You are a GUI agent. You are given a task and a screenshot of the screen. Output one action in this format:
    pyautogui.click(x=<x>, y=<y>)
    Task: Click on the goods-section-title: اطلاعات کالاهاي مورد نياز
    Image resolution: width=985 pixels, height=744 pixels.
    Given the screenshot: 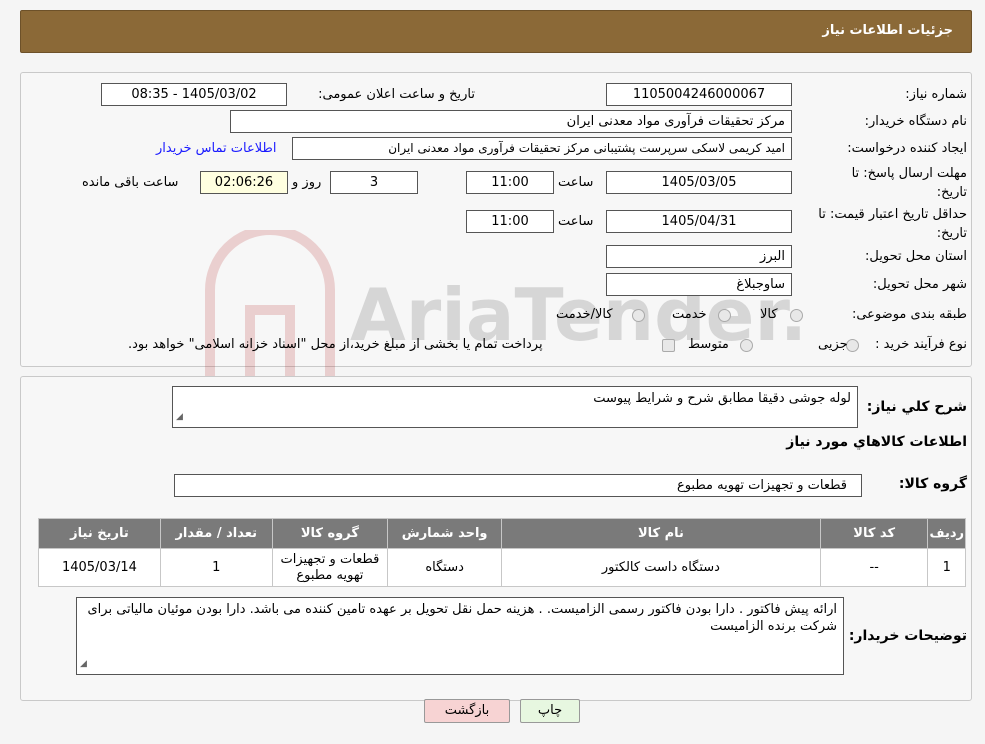 What is the action you would take?
    pyautogui.click(x=876, y=442)
    